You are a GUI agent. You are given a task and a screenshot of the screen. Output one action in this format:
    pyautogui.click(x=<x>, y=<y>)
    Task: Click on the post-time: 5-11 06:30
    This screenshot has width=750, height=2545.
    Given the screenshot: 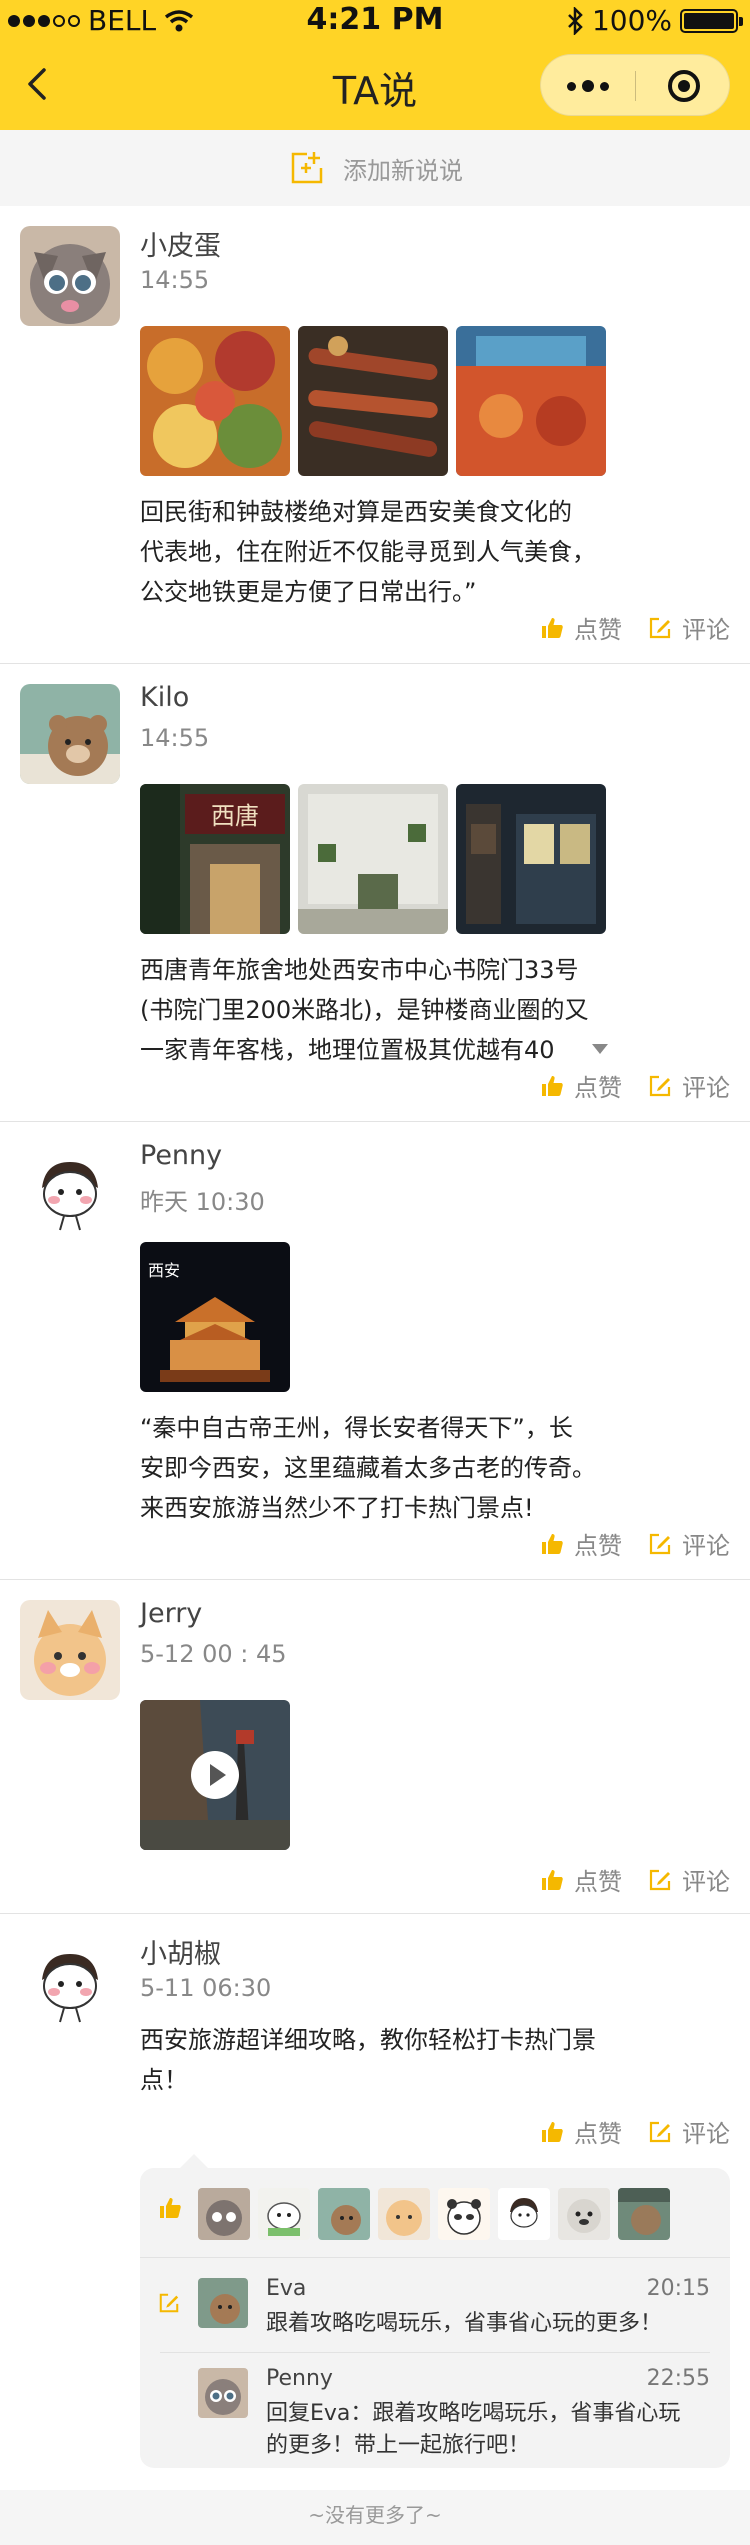 What is the action you would take?
    pyautogui.click(x=206, y=1988)
    